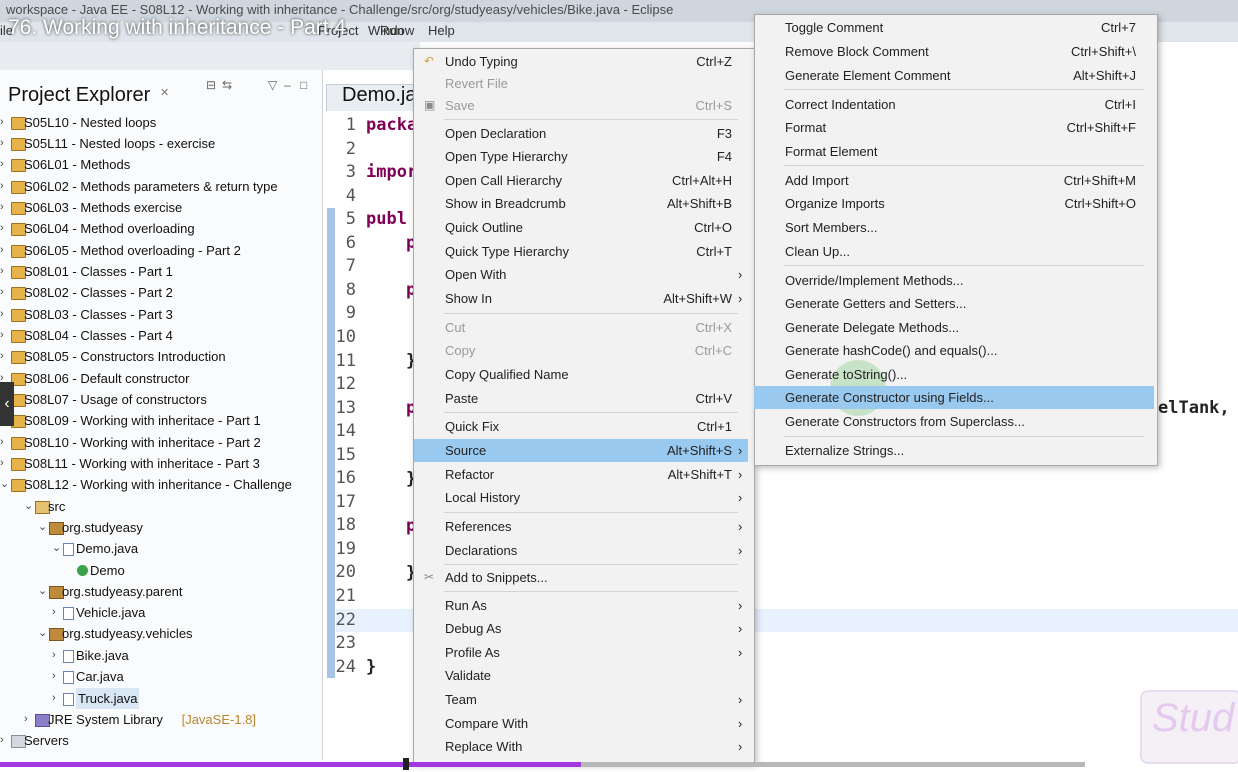 The image size is (1238, 772). What do you see at coordinates (581, 628) in the screenshot?
I see `menu-item: Debug As ›` at bounding box center [581, 628].